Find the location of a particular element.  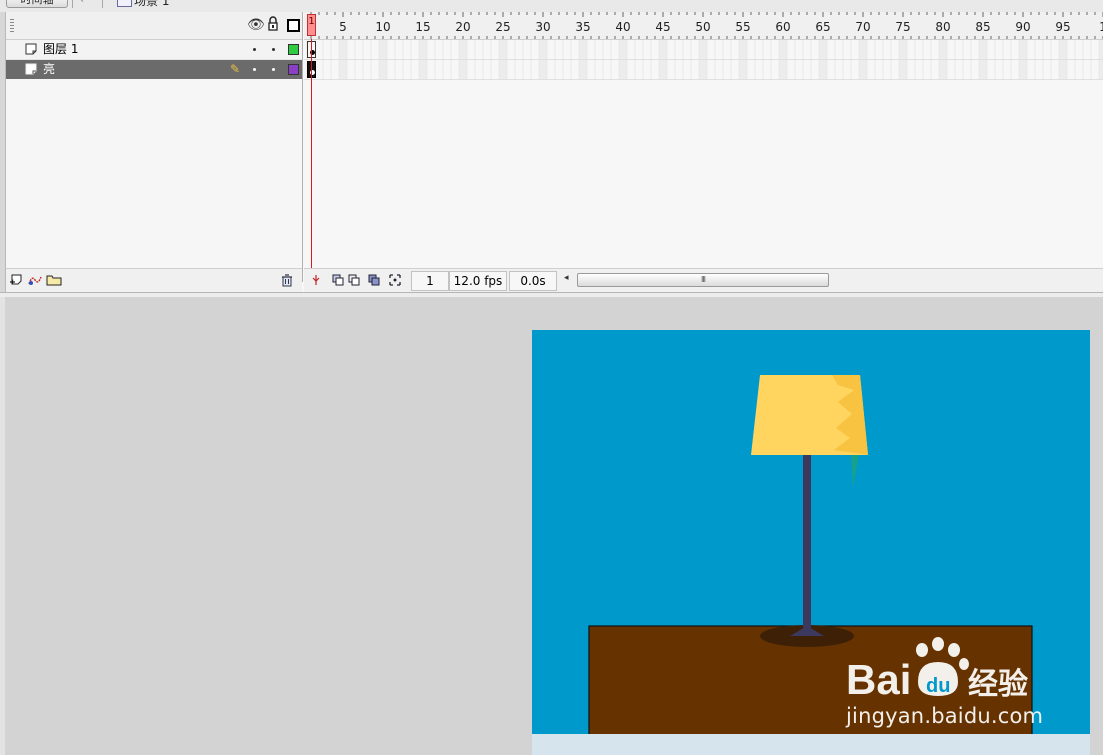

playhead: 1 is located at coordinates (311, 25).